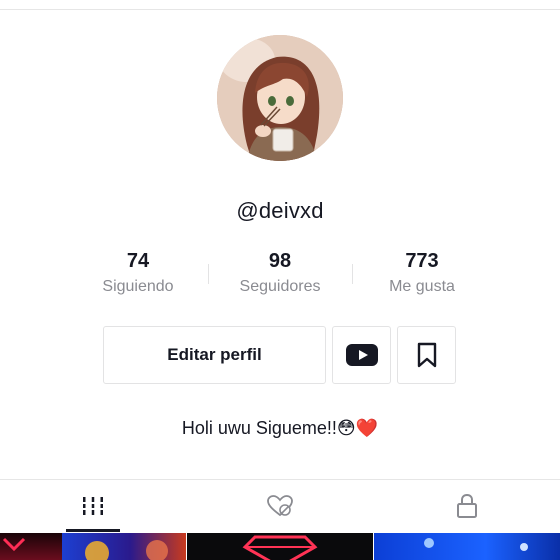 Image resolution: width=560 pixels, height=560 pixels. I want to click on stat-likes-count: 773, so click(422, 261).